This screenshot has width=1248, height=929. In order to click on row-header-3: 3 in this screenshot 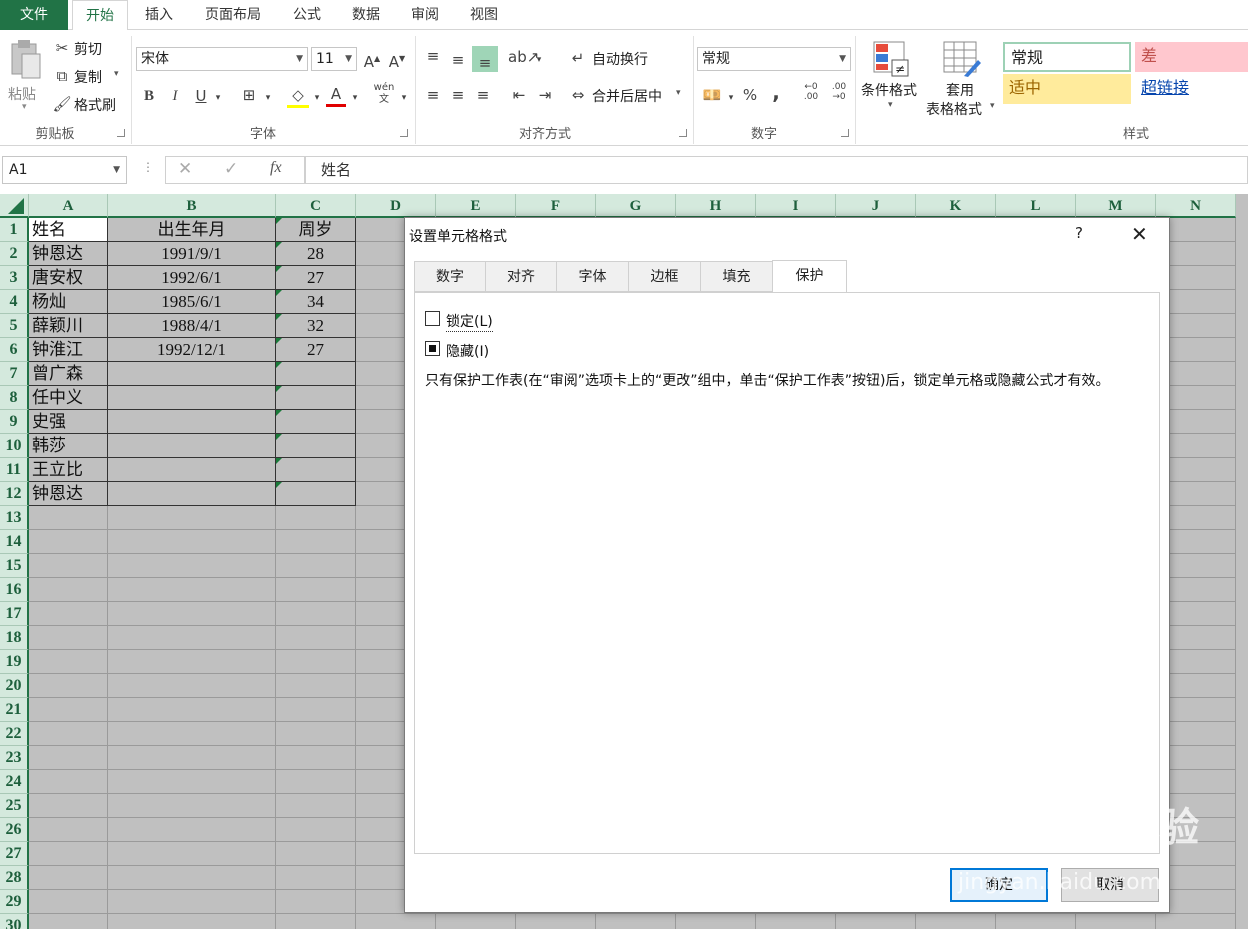, I will do `click(14, 278)`.